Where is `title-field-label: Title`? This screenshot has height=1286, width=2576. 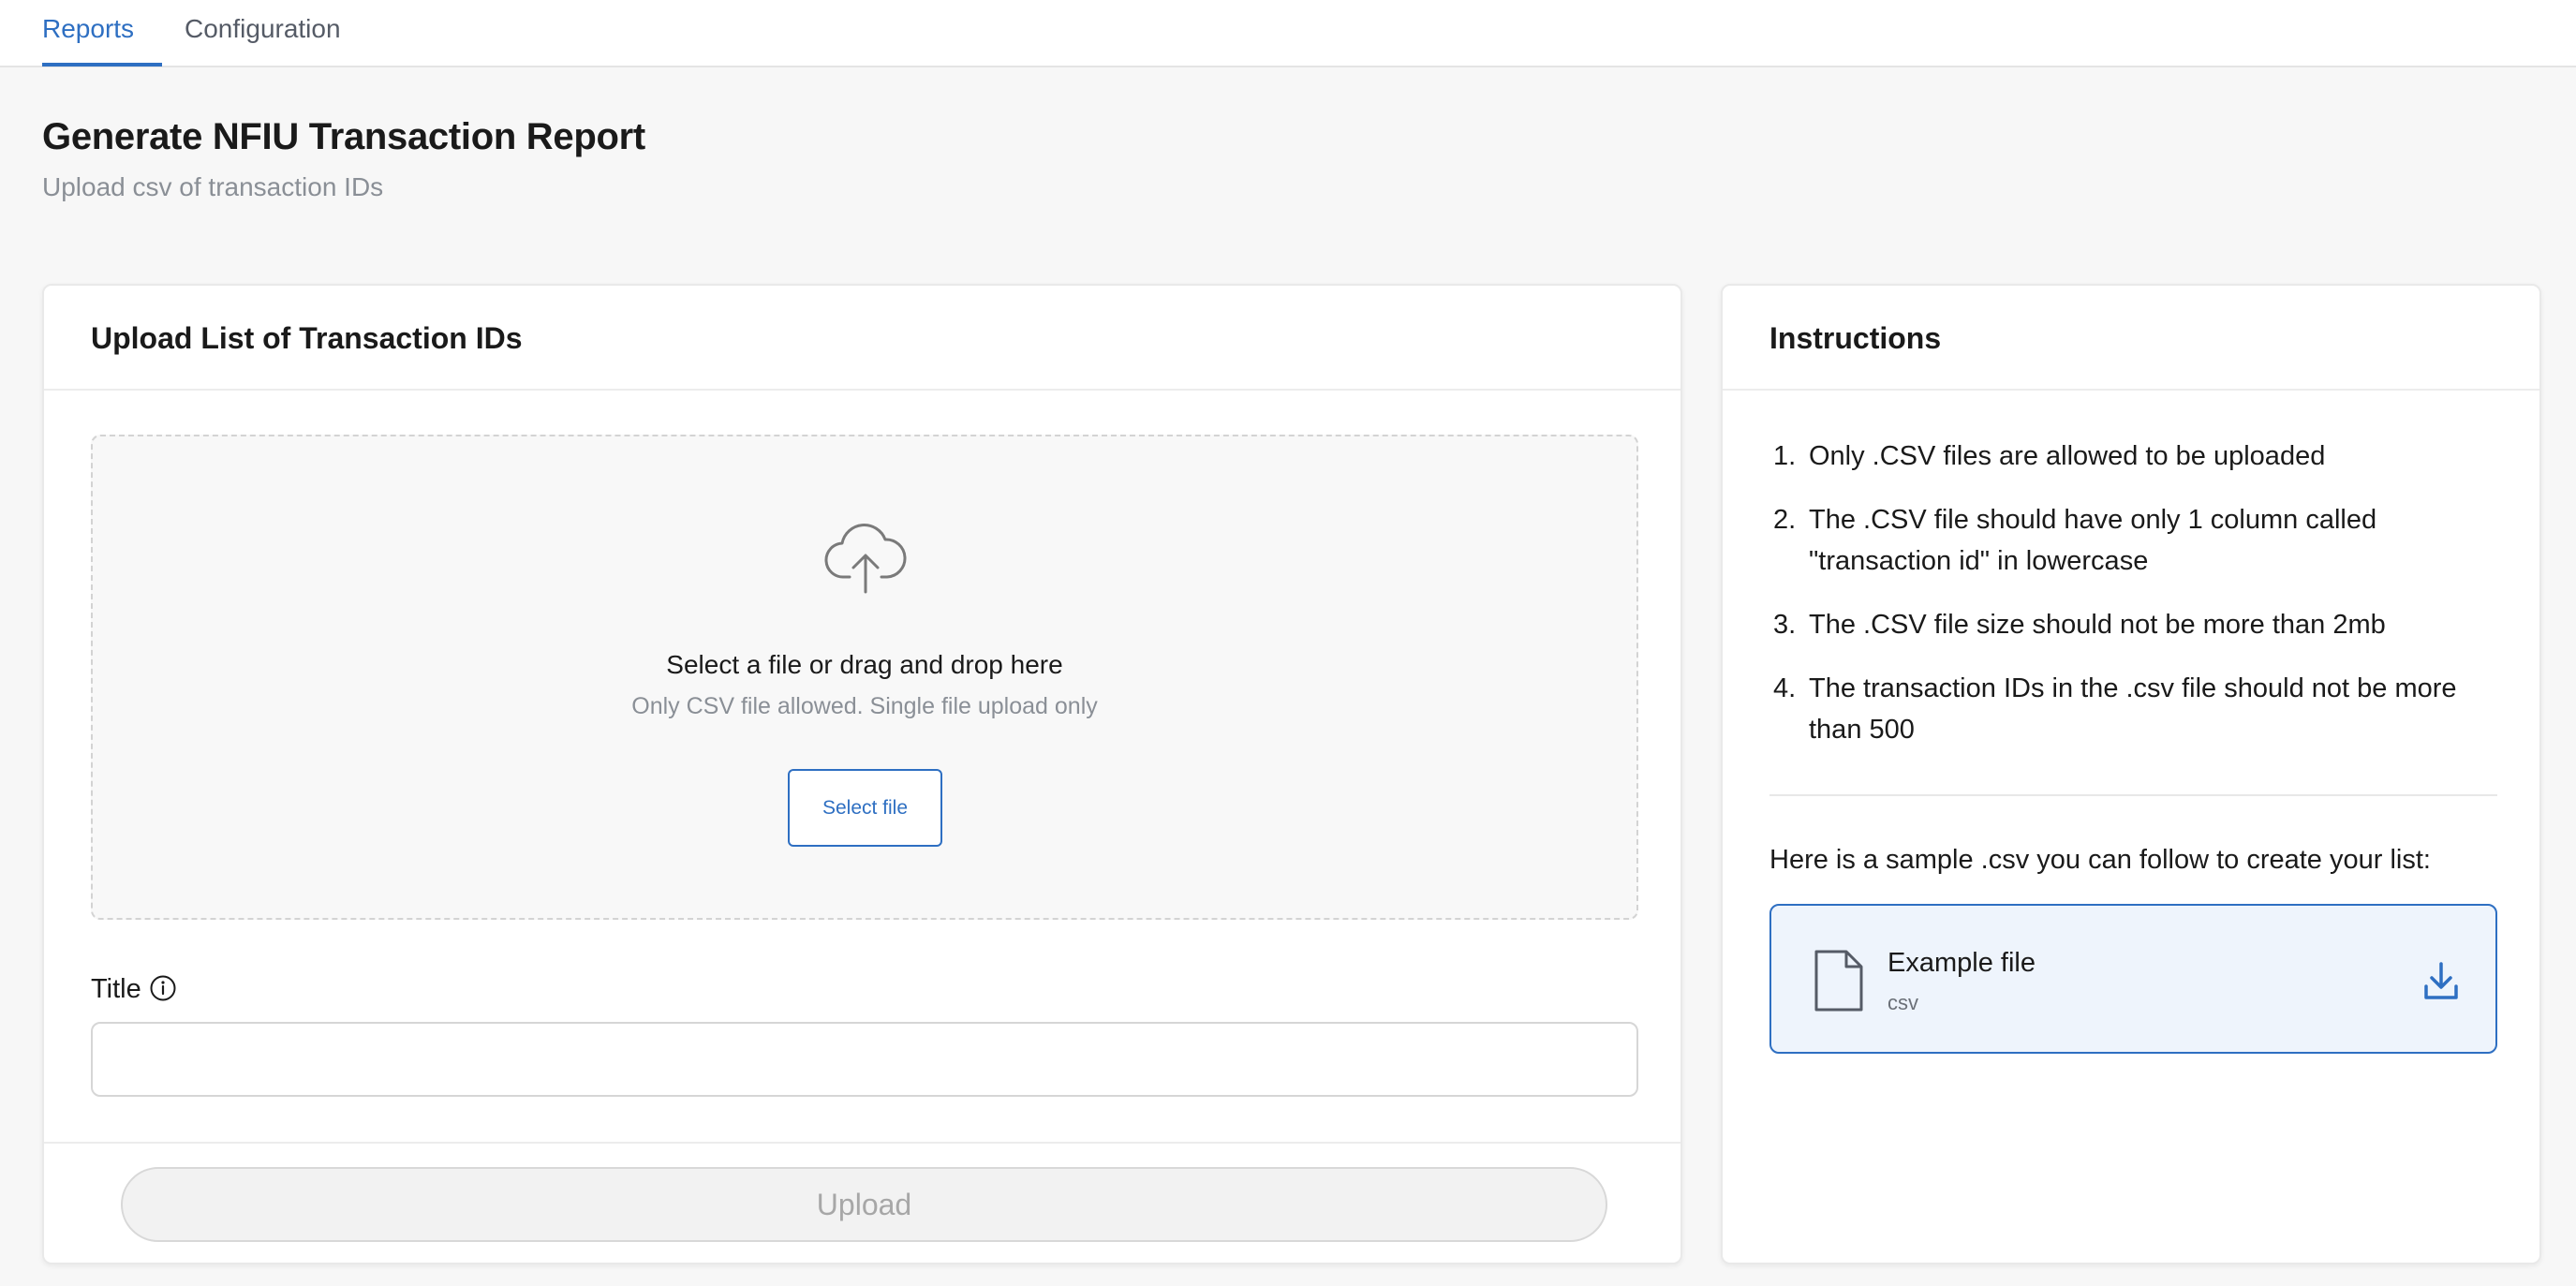 title-field-label: Title is located at coordinates (116, 989).